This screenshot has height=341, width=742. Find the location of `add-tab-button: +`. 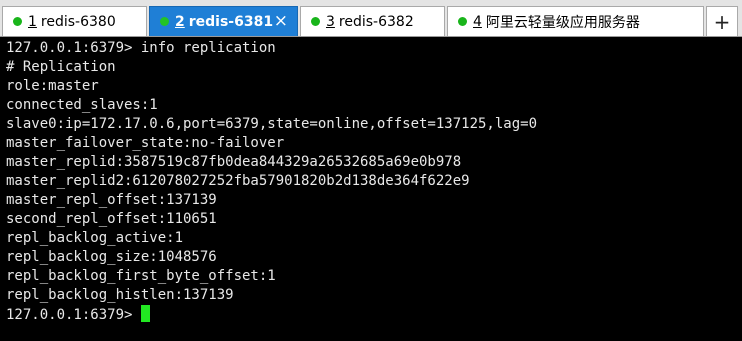

add-tab-button: + is located at coordinates (722, 21).